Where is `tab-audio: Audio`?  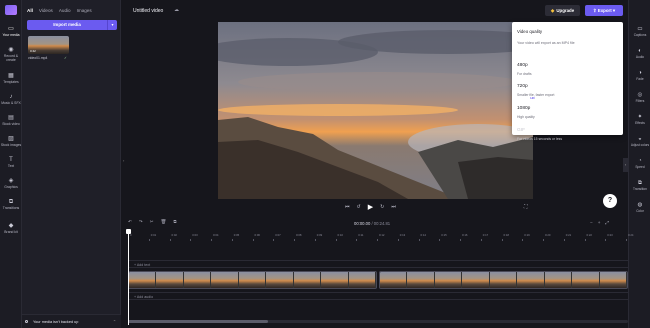
tab-audio: Audio is located at coordinates (65, 10).